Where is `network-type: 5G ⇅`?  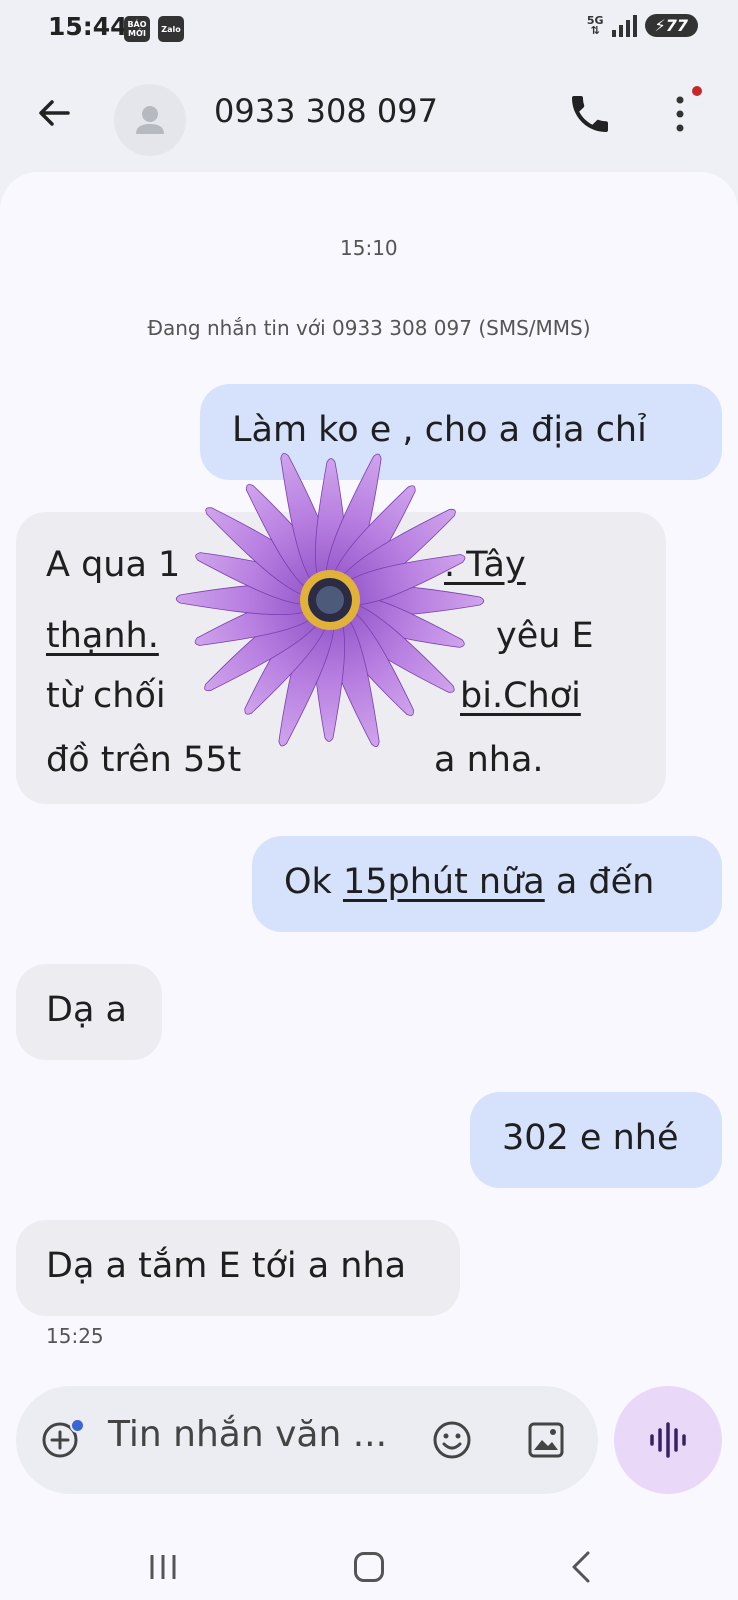
network-type: 5G ⇅ is located at coordinates (595, 25).